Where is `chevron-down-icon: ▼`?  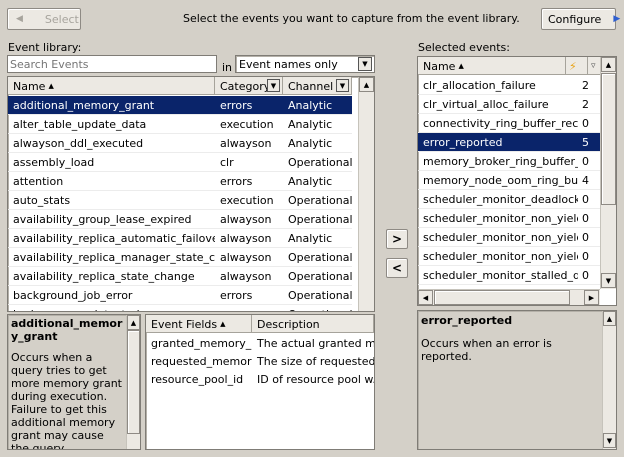
chevron-down-icon: ▼ is located at coordinates (365, 64).